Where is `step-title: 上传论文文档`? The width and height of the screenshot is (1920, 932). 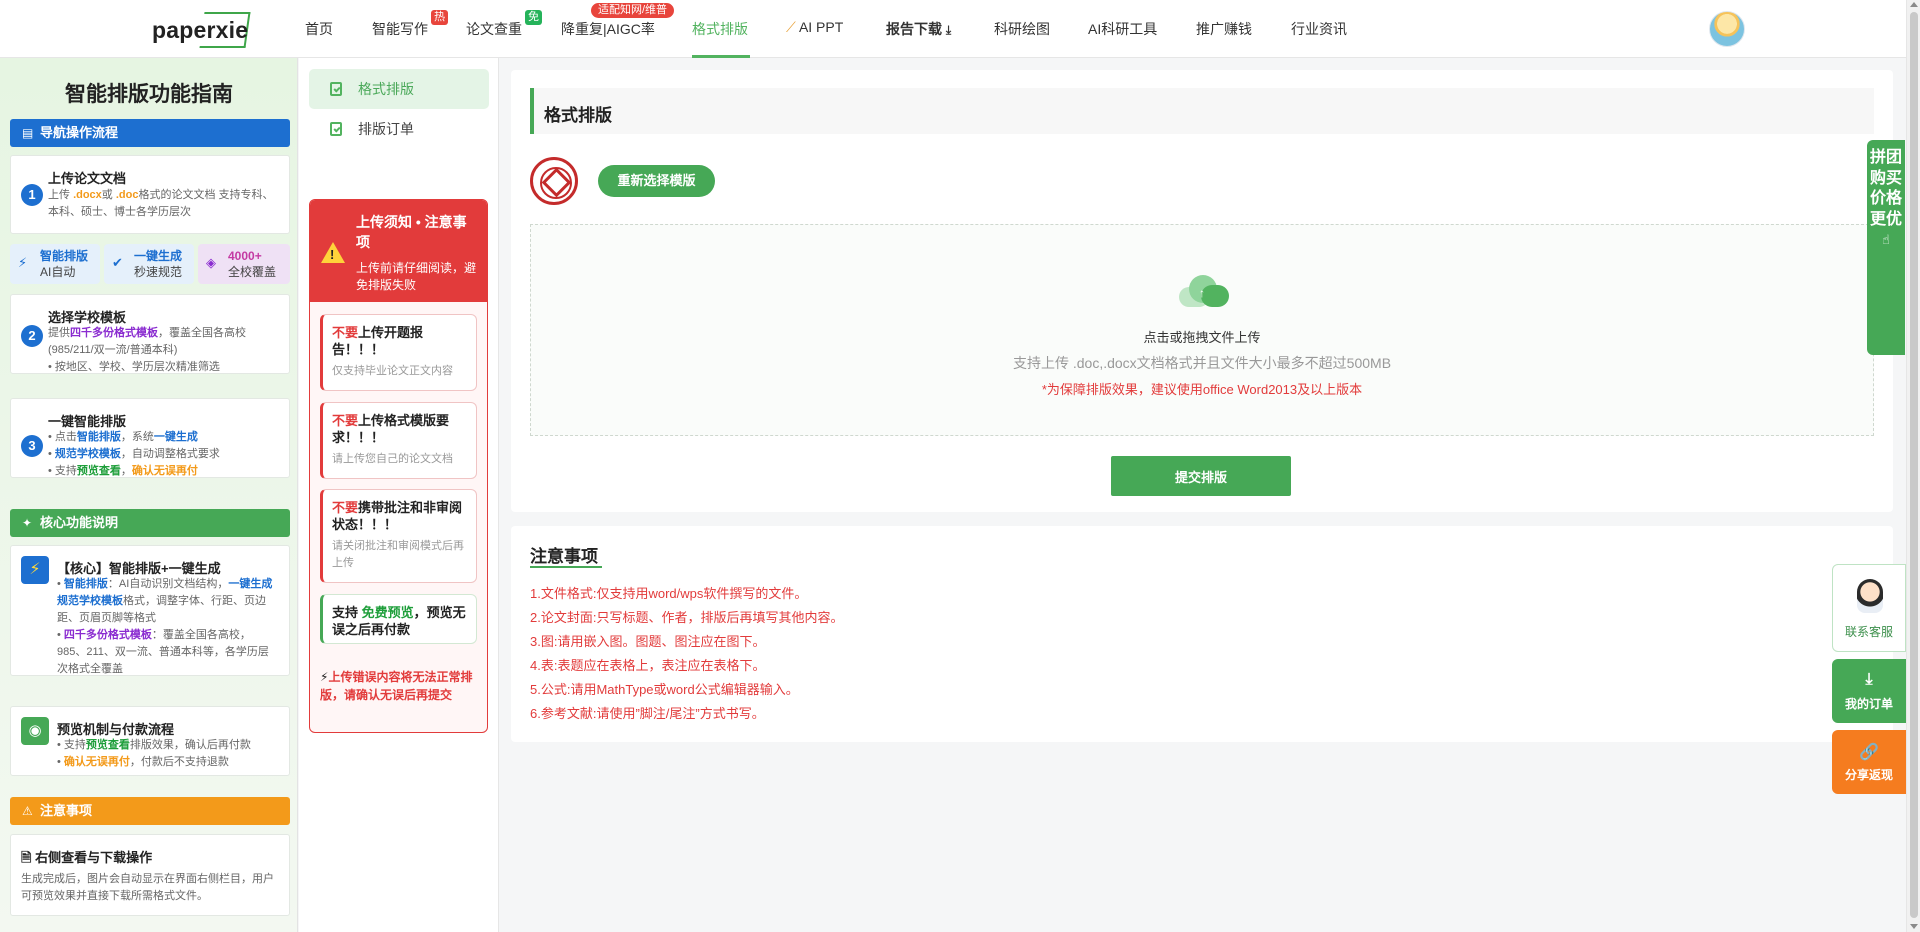
step-title: 上传论文文档 is located at coordinates (87, 178).